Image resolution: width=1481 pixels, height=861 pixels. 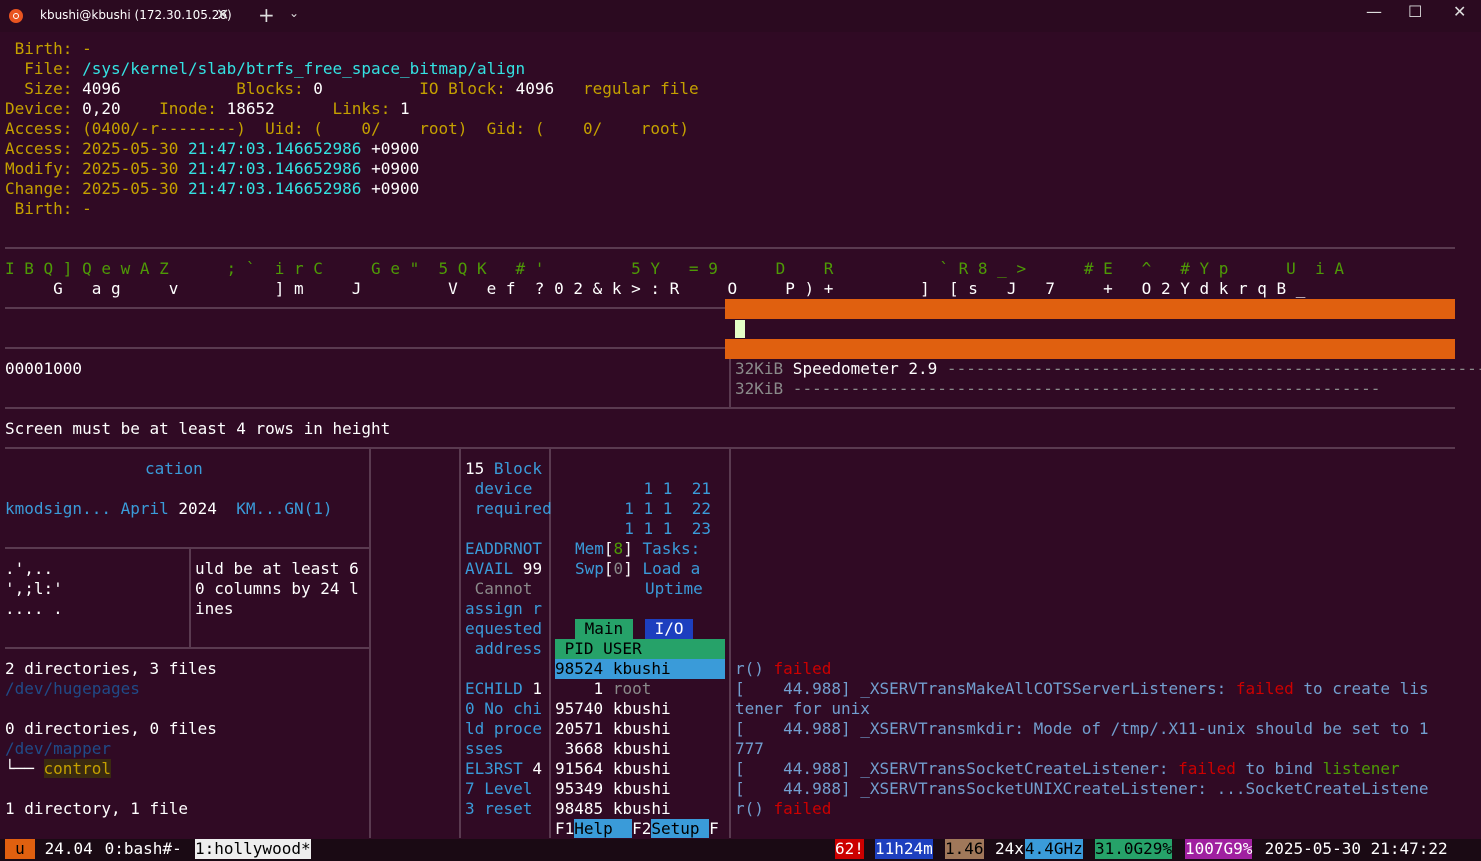 I want to click on errno-line: EL3RST 4, so click(x=504, y=768).